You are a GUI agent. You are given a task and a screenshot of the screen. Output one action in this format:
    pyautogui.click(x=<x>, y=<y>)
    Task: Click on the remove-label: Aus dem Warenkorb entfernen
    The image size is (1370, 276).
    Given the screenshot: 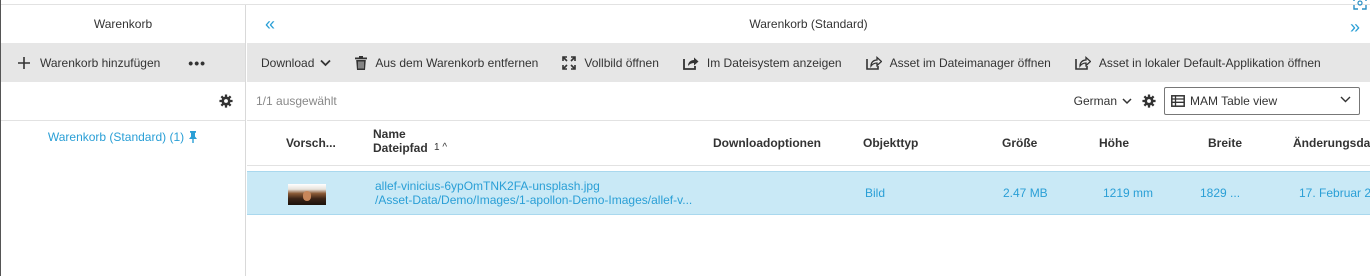 What is the action you would take?
    pyautogui.click(x=457, y=62)
    